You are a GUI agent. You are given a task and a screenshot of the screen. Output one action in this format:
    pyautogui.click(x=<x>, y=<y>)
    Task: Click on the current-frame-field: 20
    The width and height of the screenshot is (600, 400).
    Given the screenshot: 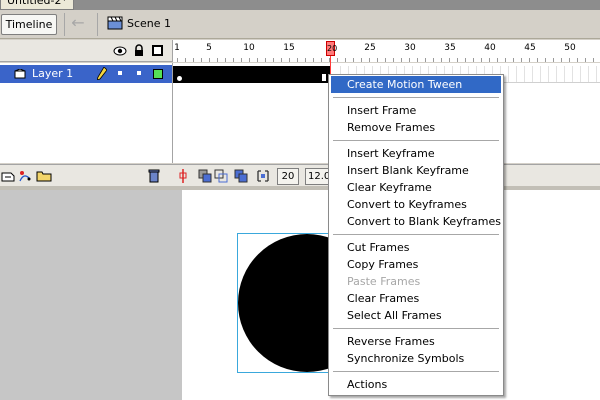 What is the action you would take?
    pyautogui.click(x=288, y=176)
    